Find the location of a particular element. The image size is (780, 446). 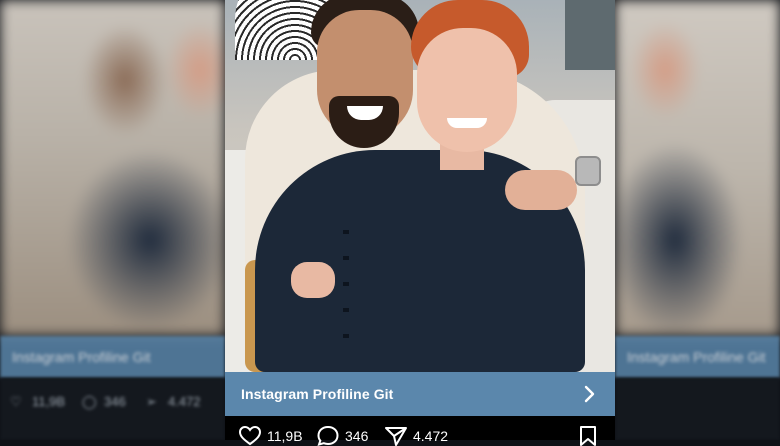

paper-plane-icon is located at coordinates (396, 436).